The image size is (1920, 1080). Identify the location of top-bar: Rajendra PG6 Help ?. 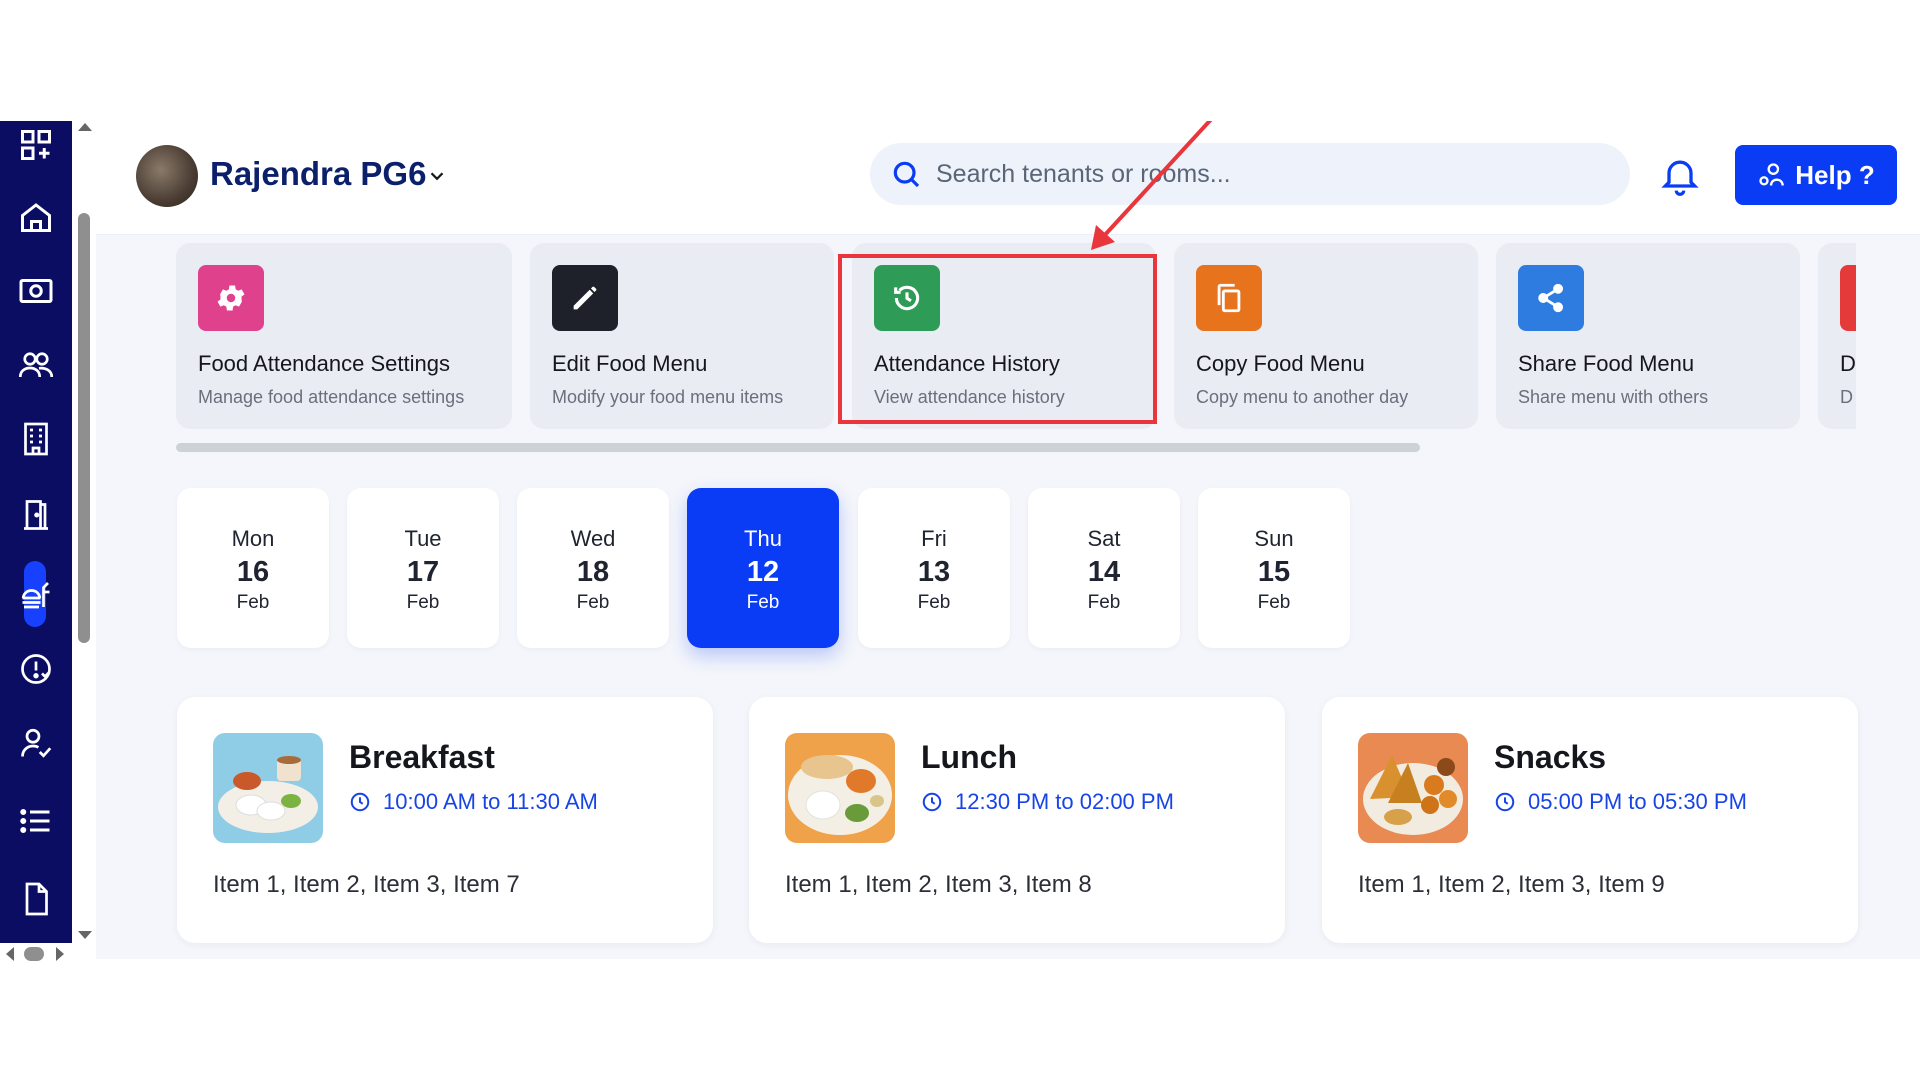
(1008, 178).